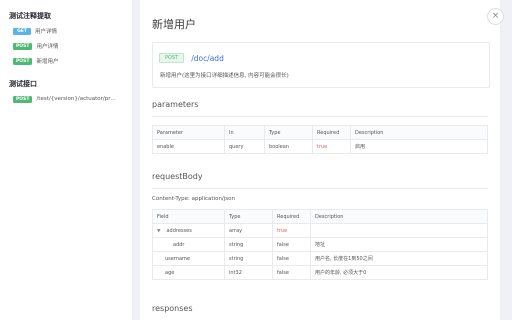 This screenshot has width=512, height=320. What do you see at coordinates (30, 16) in the screenshot?
I see `group-title-annotation: 测试注释提取` at bounding box center [30, 16].